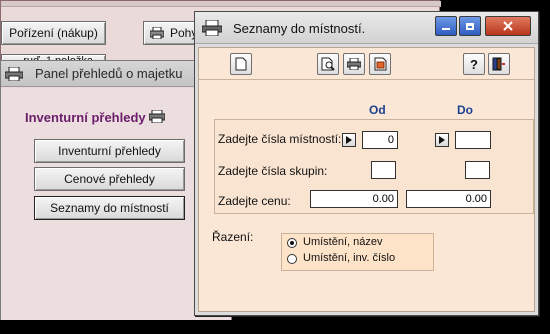 This screenshot has width=550, height=334. What do you see at coordinates (448, 199) in the screenshot?
I see `price-to-field: 0.00` at bounding box center [448, 199].